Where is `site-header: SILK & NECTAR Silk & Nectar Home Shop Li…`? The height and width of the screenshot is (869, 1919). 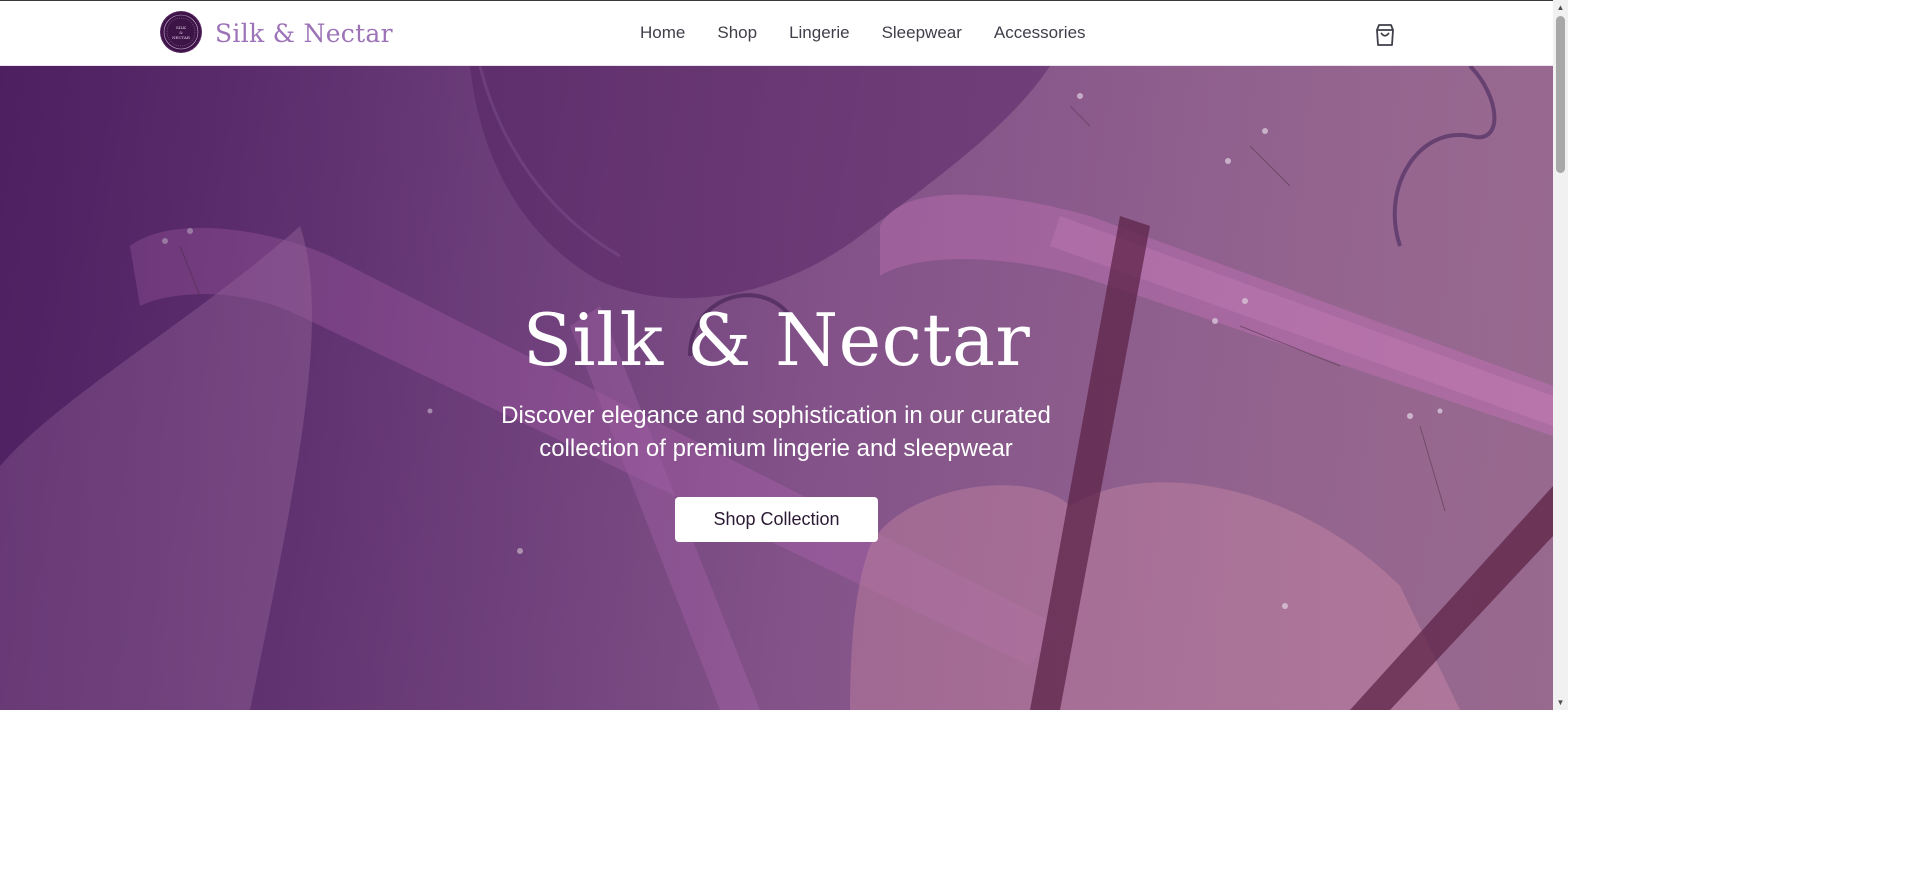 site-header: SILK & NECTAR Silk & Nectar Home Shop Li… is located at coordinates (776, 33).